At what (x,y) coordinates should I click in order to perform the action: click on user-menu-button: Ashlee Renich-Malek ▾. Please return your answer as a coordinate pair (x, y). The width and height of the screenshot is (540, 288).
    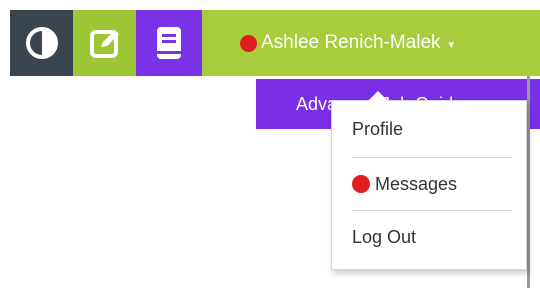
    Looking at the image, I should click on (371, 43).